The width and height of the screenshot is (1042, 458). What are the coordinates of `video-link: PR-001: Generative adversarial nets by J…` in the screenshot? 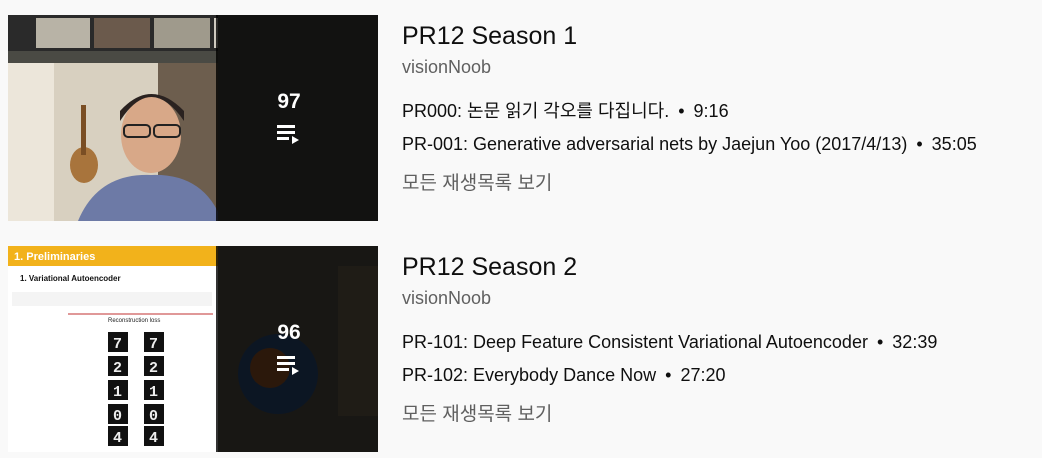 It's located at (717, 148).